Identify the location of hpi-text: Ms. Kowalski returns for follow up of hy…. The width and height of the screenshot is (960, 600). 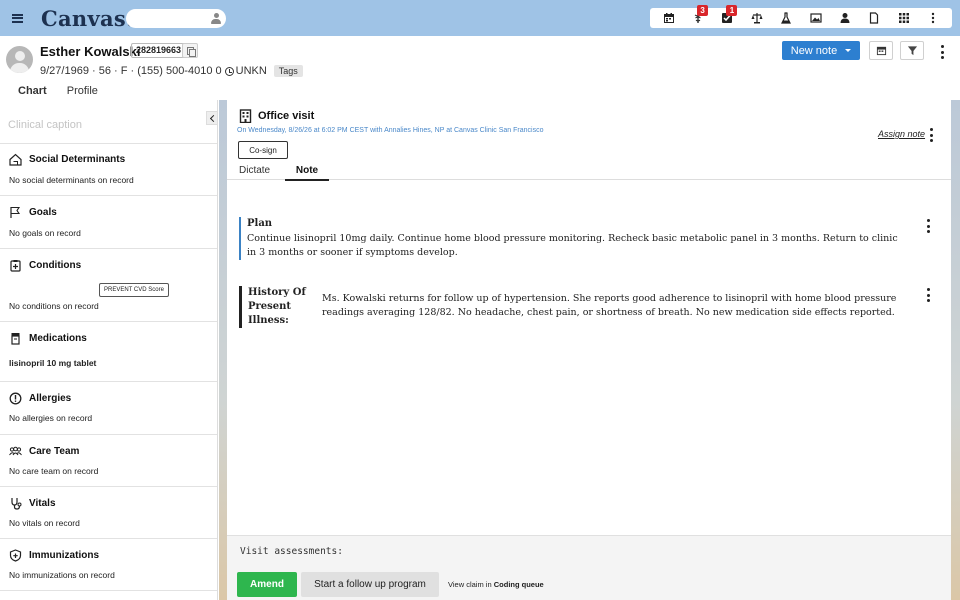
(609, 305).